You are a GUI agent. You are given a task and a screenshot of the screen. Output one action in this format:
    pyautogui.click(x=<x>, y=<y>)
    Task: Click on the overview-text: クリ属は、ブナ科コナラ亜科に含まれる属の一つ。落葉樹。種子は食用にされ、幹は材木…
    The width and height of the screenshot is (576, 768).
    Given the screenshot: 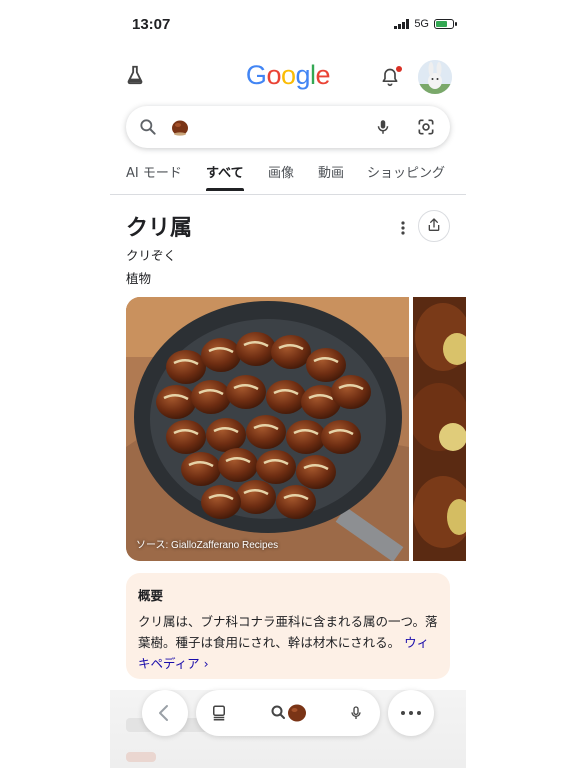 What is the action you would take?
    pyautogui.click(x=288, y=642)
    